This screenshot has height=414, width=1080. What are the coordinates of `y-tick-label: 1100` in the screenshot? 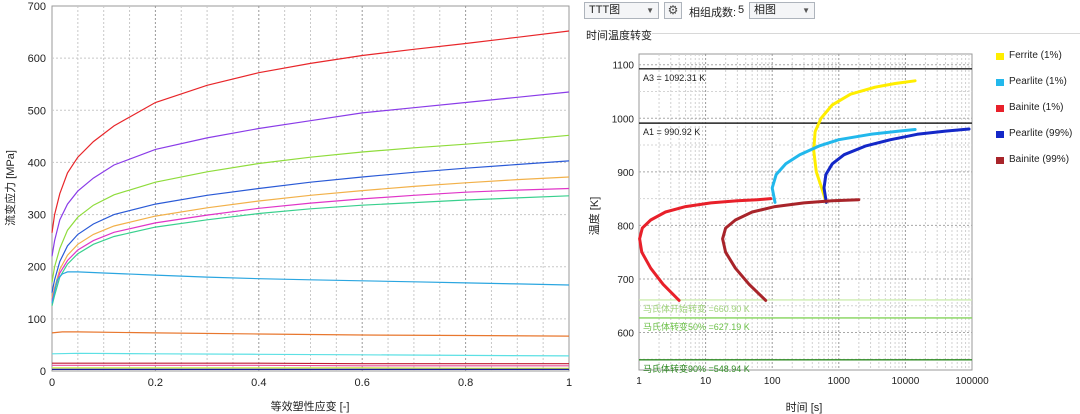 It's located at (623, 66).